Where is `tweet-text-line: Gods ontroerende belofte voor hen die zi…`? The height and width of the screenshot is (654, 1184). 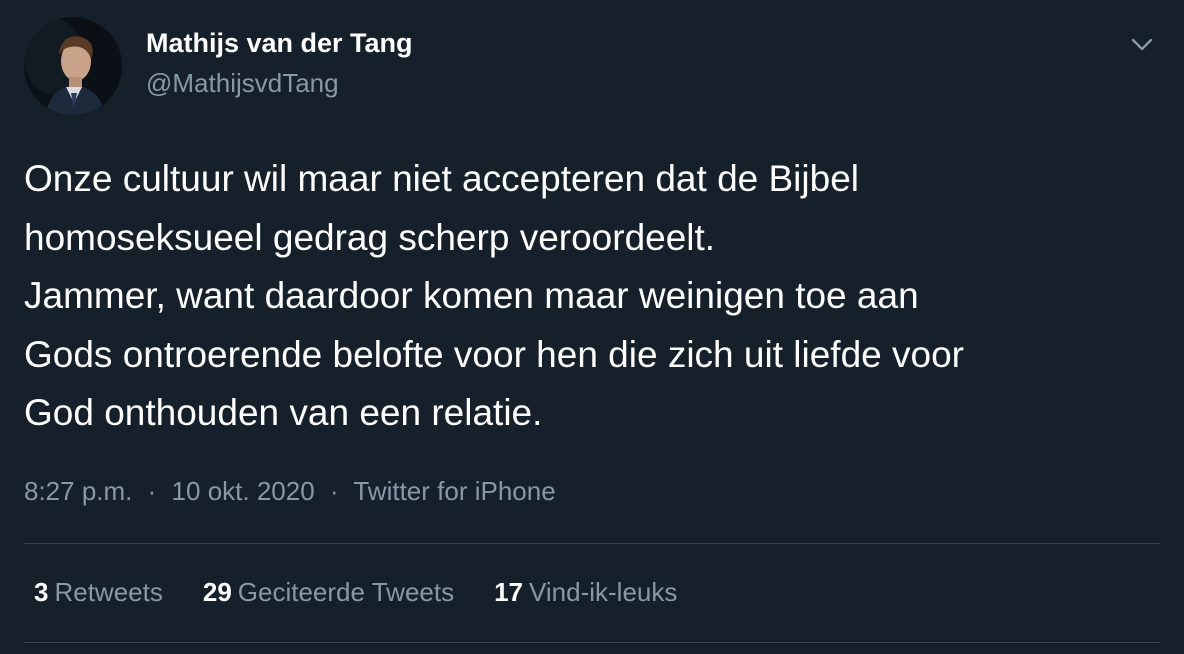
tweet-text-line: Gods ontroerende belofte voor hen die zi… is located at coordinates (494, 354).